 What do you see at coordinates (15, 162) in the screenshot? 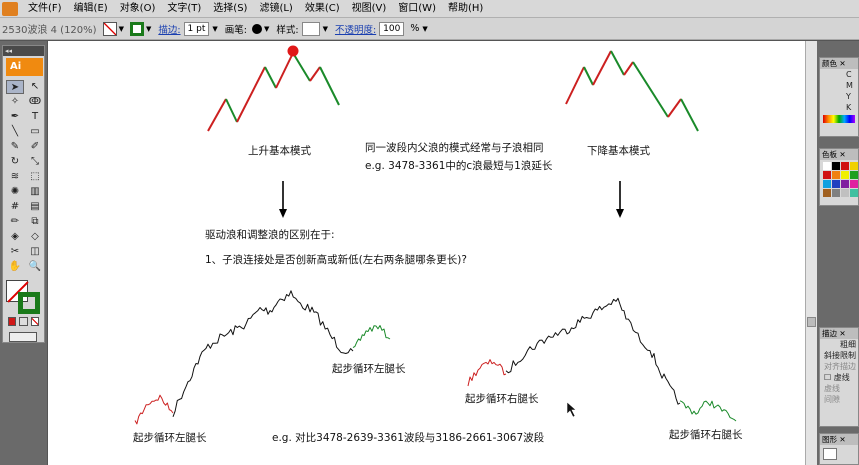
I see `rotate-tool-icon: ↻` at bounding box center [15, 162].